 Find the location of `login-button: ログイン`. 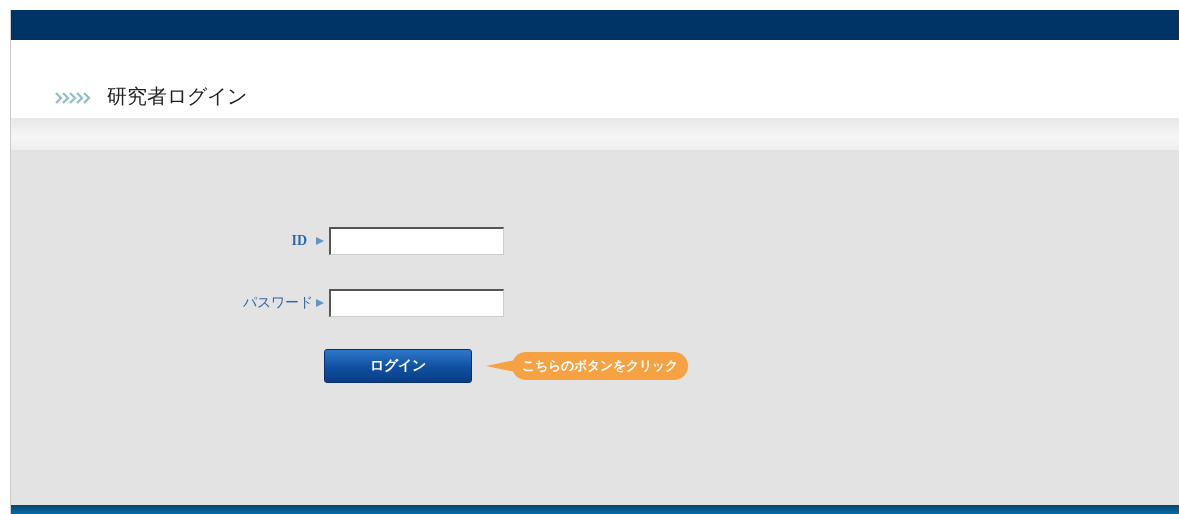

login-button: ログイン is located at coordinates (398, 366).